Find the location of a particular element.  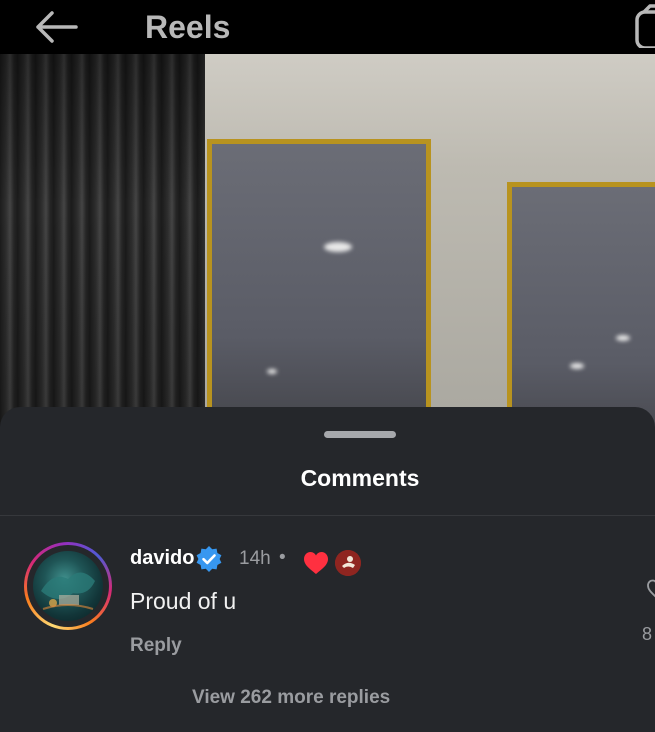

sheet-drag-handle is located at coordinates (360, 434).